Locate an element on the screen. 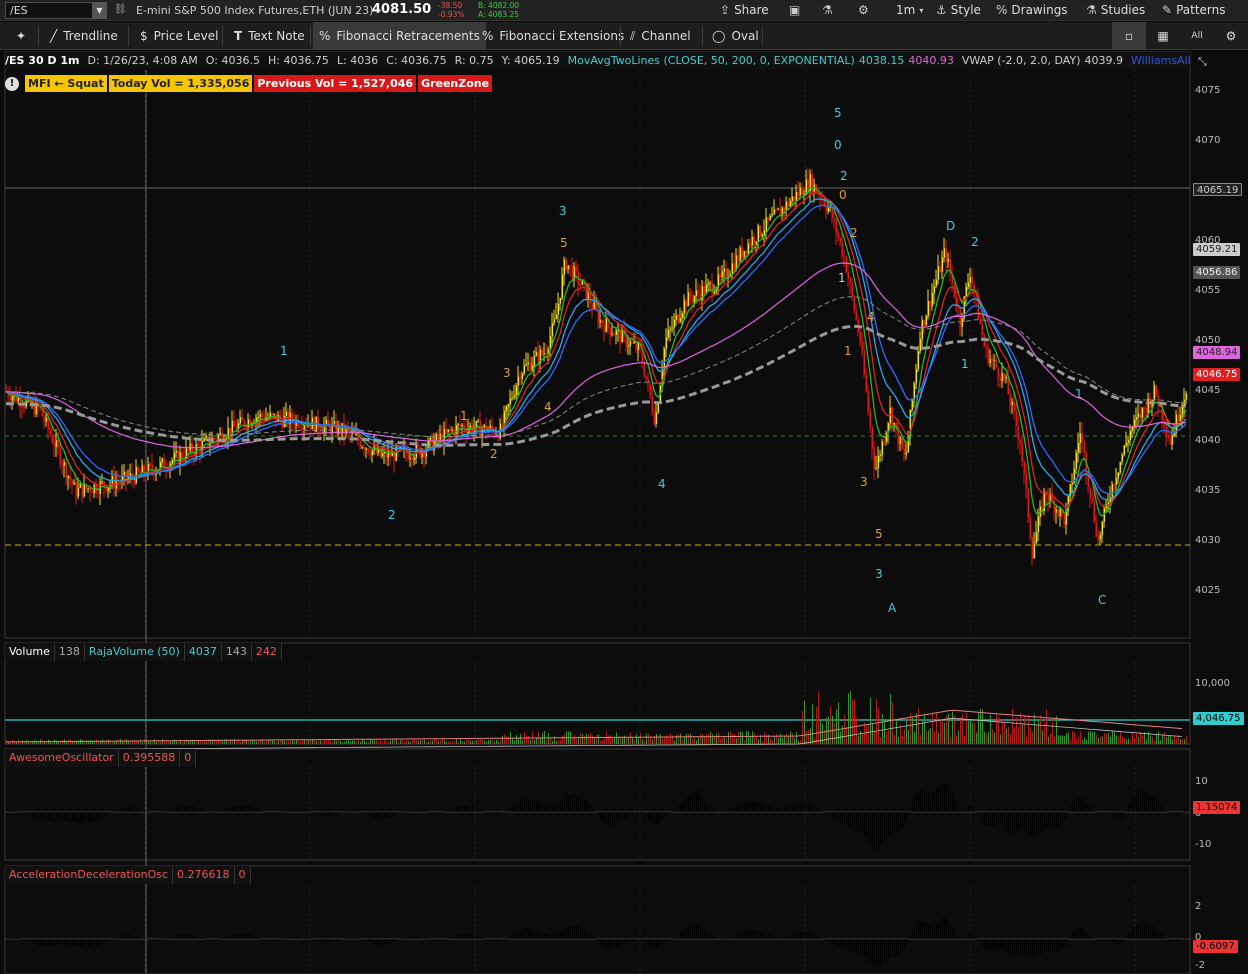  chart-title: /ES 30 D 1m is located at coordinates (42, 60).